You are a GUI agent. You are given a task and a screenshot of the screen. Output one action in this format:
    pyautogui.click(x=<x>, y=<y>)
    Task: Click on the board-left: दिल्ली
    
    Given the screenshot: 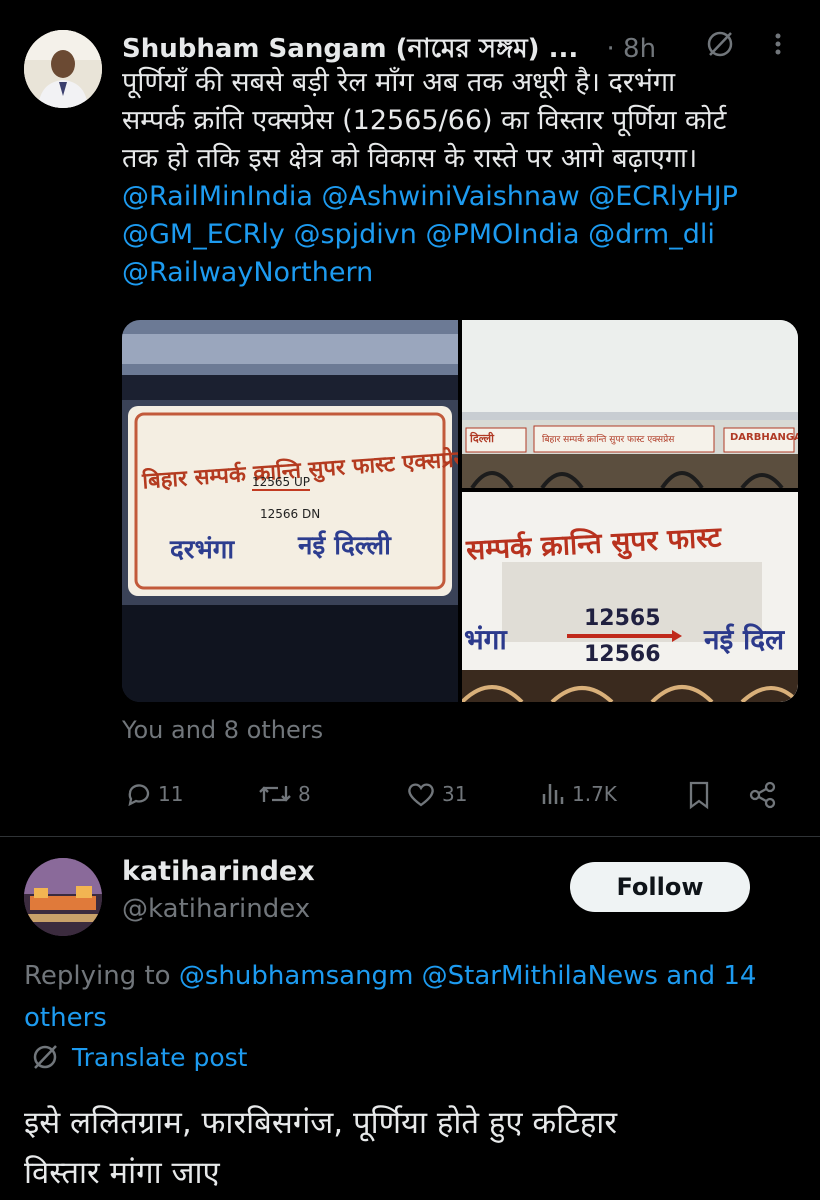 What is the action you would take?
    pyautogui.click(x=482, y=438)
    